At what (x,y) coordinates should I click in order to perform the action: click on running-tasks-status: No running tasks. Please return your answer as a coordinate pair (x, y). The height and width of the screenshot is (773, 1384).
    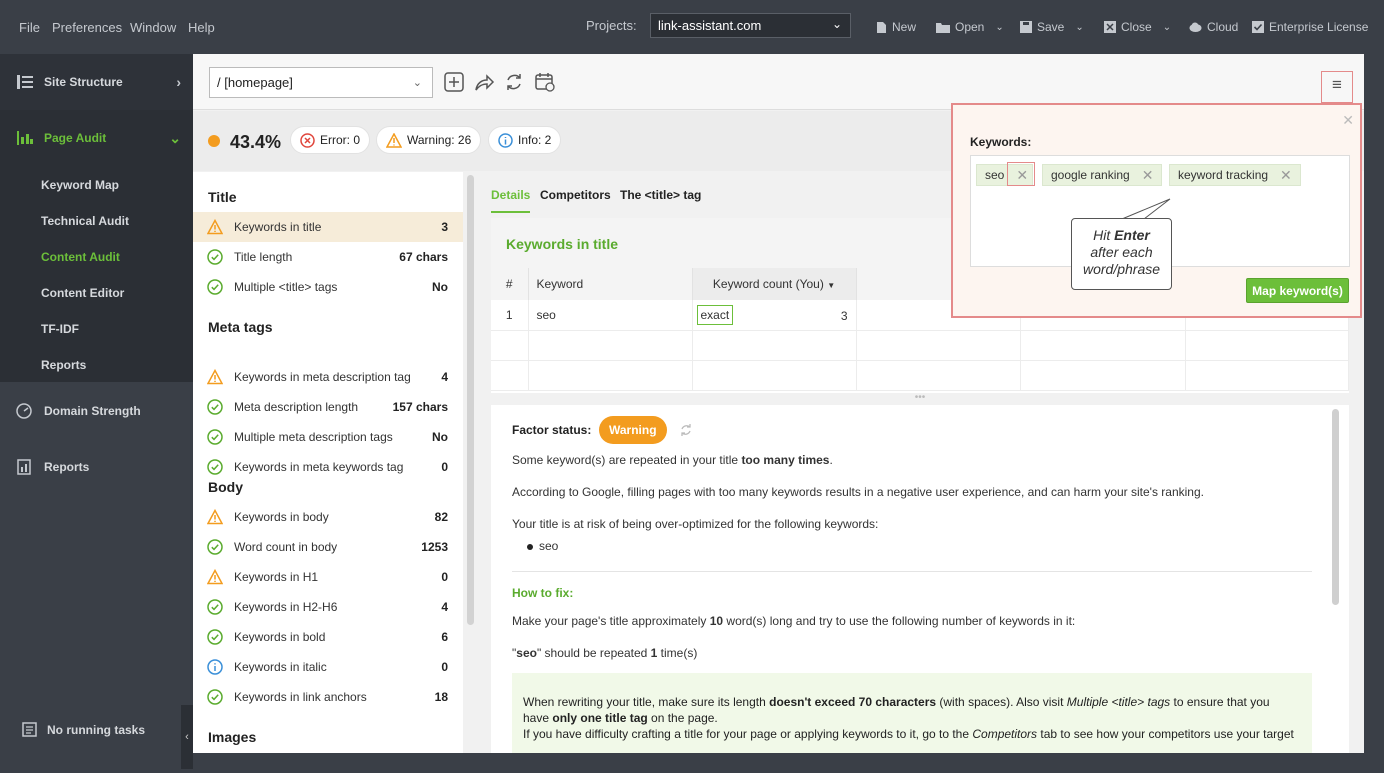
    Looking at the image, I should click on (83, 729).